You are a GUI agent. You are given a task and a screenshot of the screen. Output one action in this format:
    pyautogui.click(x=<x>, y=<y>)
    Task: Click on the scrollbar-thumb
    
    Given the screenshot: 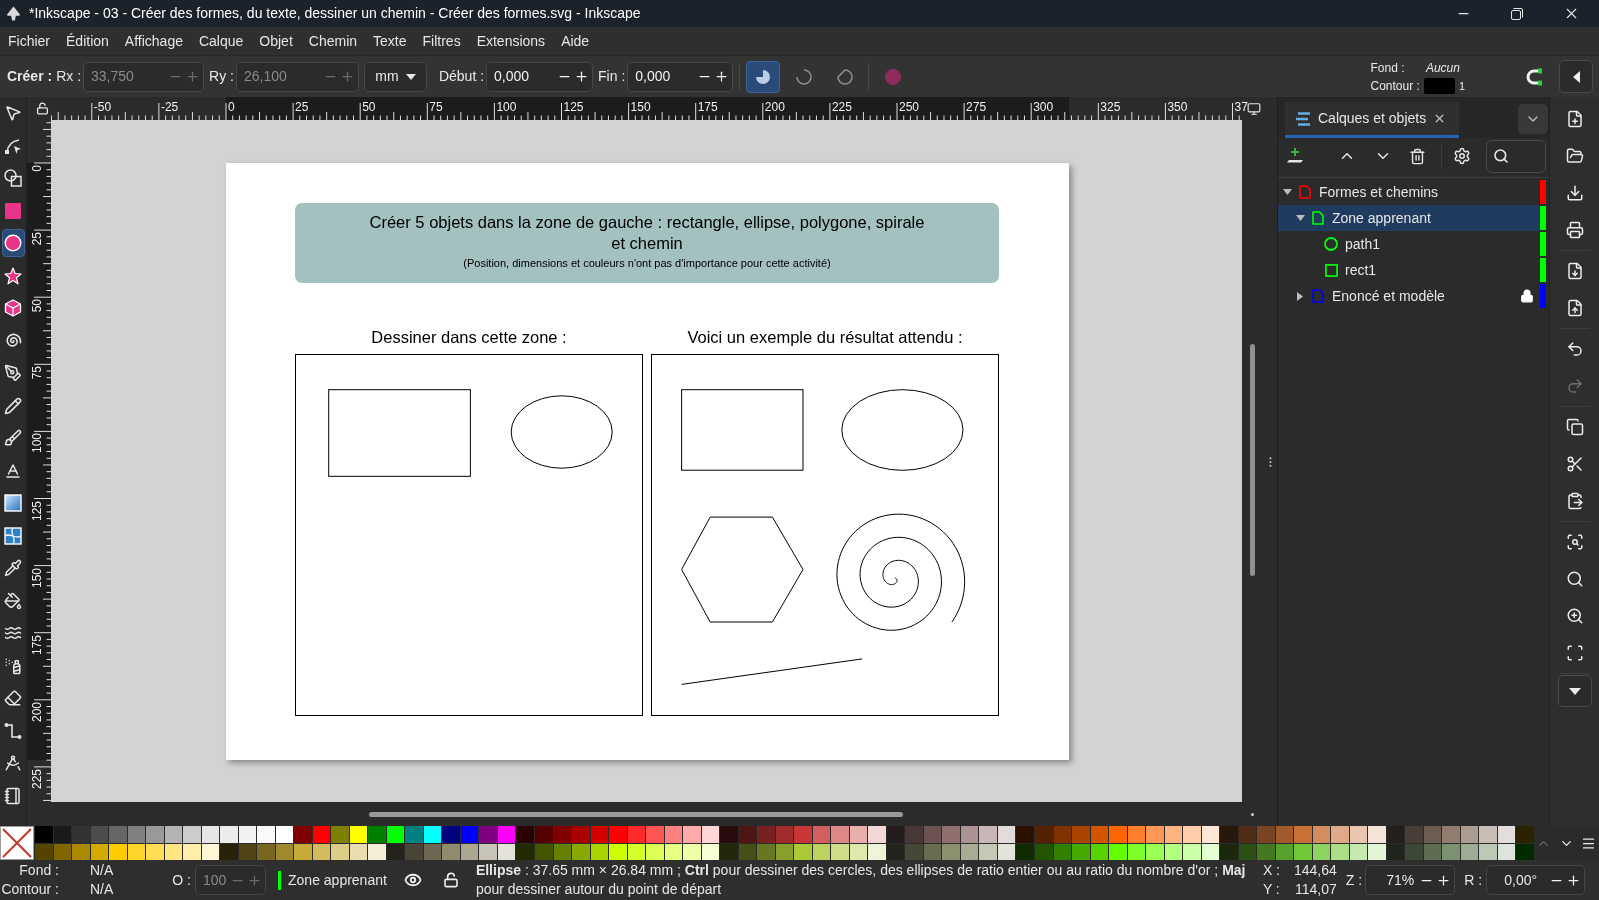 What is the action you would take?
    pyautogui.click(x=1252, y=460)
    